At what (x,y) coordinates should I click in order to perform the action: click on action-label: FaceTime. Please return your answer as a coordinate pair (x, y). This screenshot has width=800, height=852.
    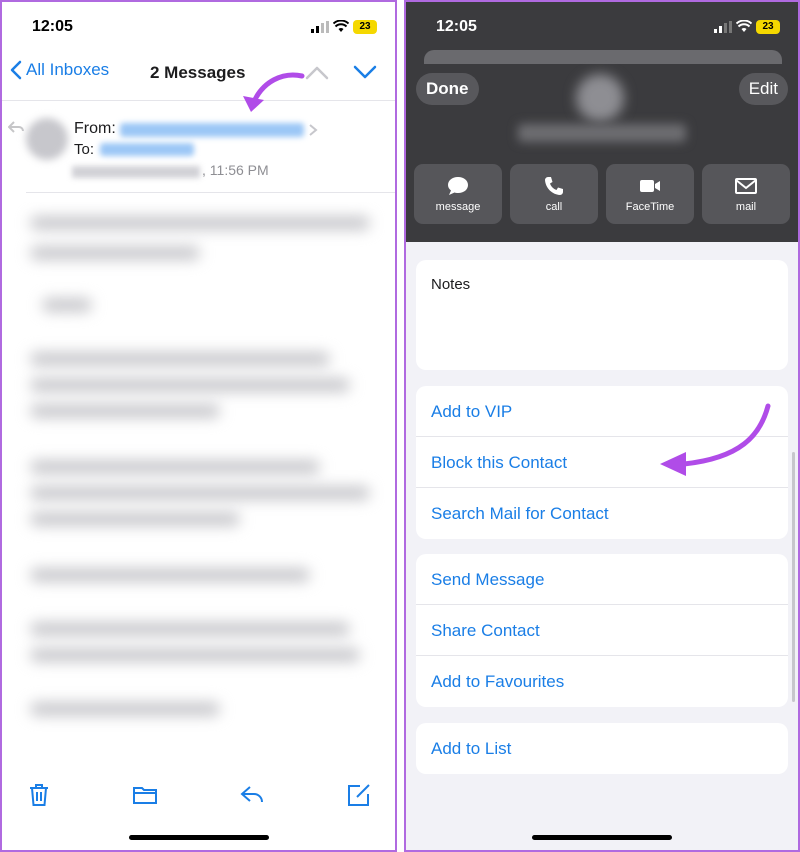
    Looking at the image, I should click on (650, 207).